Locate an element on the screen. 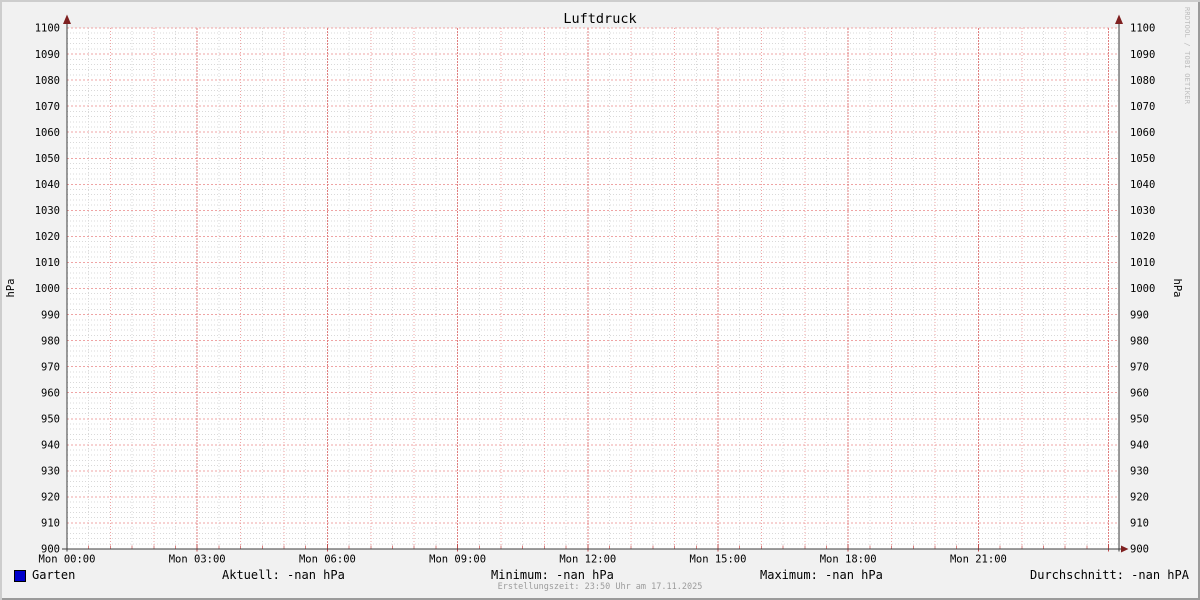  y-tick-label-left: 1010 is located at coordinates (47, 263).